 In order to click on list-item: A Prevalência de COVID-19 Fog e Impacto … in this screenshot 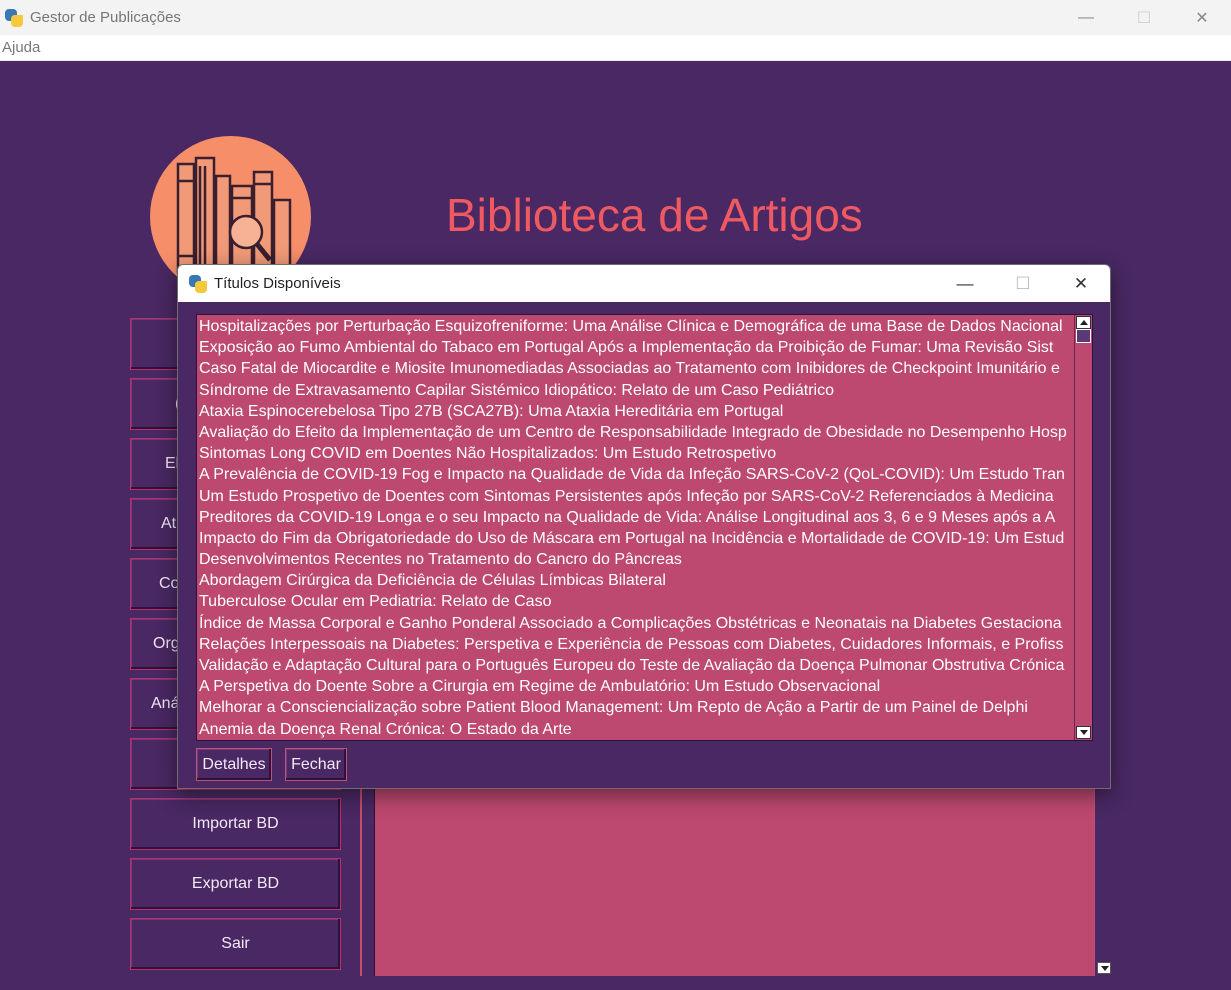, I will do `click(636, 474)`.